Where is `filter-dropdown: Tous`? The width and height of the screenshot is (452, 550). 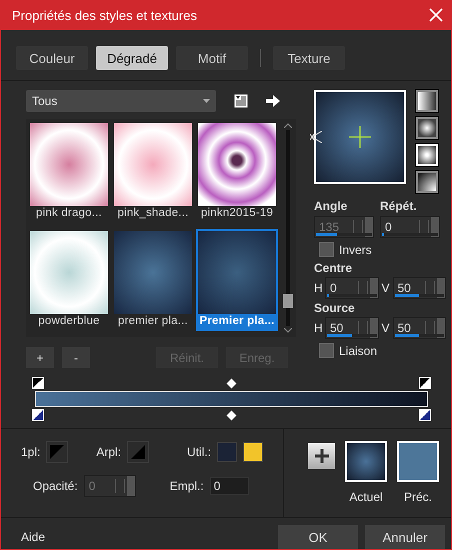 filter-dropdown: Tous is located at coordinates (121, 101).